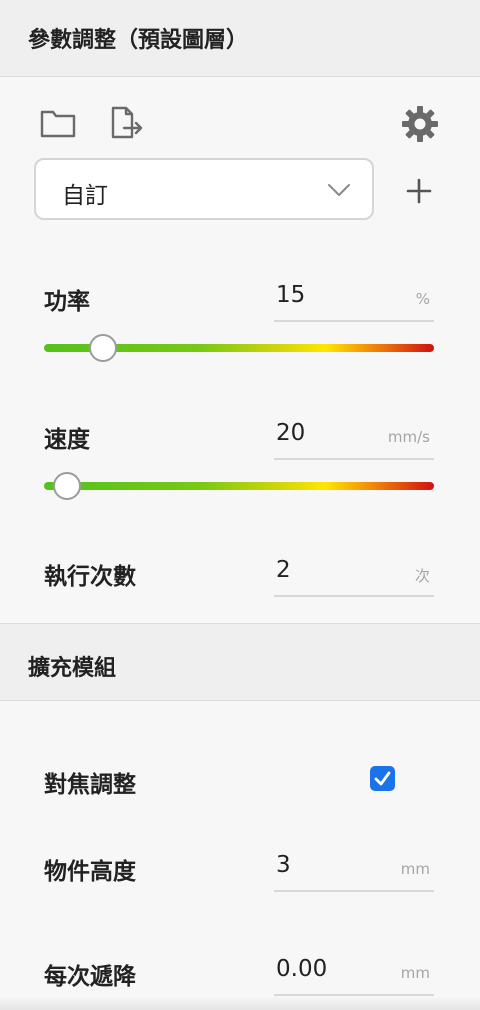  What do you see at coordinates (85, 196) in the screenshot?
I see `preset-select-value: 自訂` at bounding box center [85, 196].